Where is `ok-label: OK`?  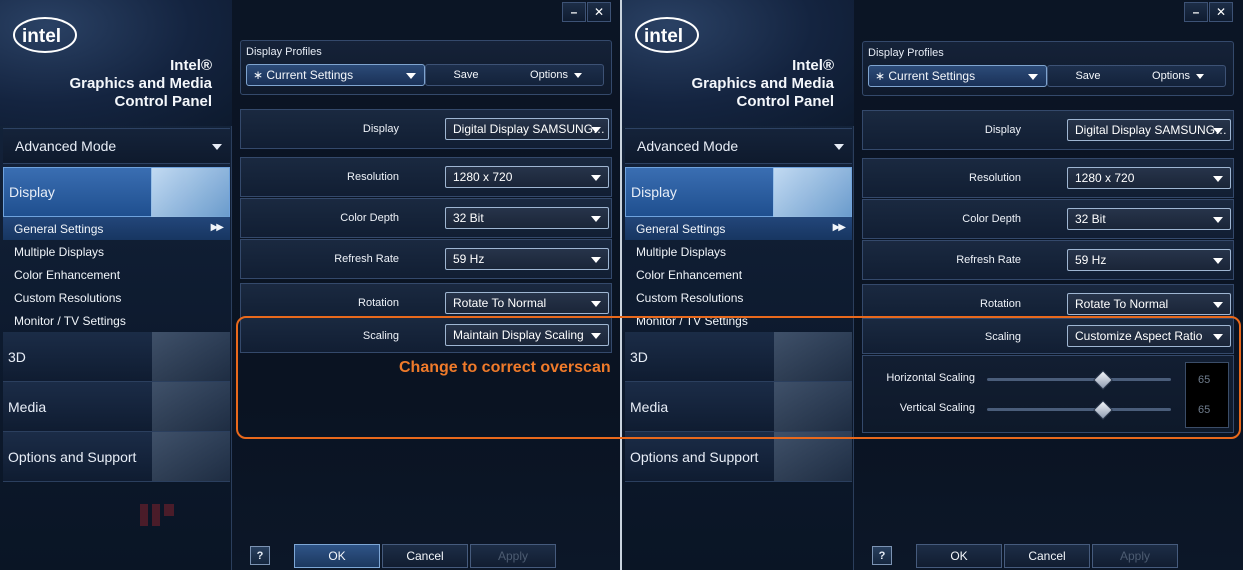
ok-label: OK is located at coordinates (959, 556).